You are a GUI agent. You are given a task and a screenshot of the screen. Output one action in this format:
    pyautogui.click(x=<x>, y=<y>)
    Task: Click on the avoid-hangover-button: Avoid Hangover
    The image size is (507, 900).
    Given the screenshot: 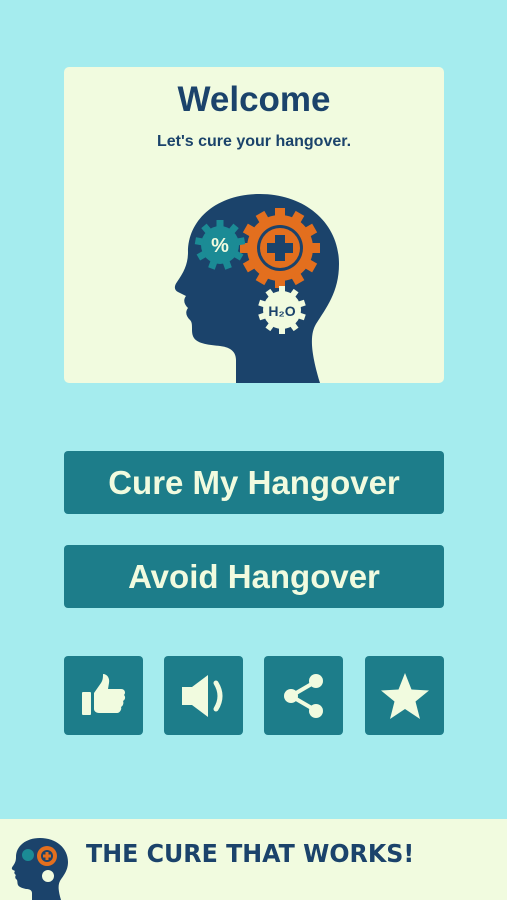 What is the action you would take?
    pyautogui.click(x=254, y=576)
    